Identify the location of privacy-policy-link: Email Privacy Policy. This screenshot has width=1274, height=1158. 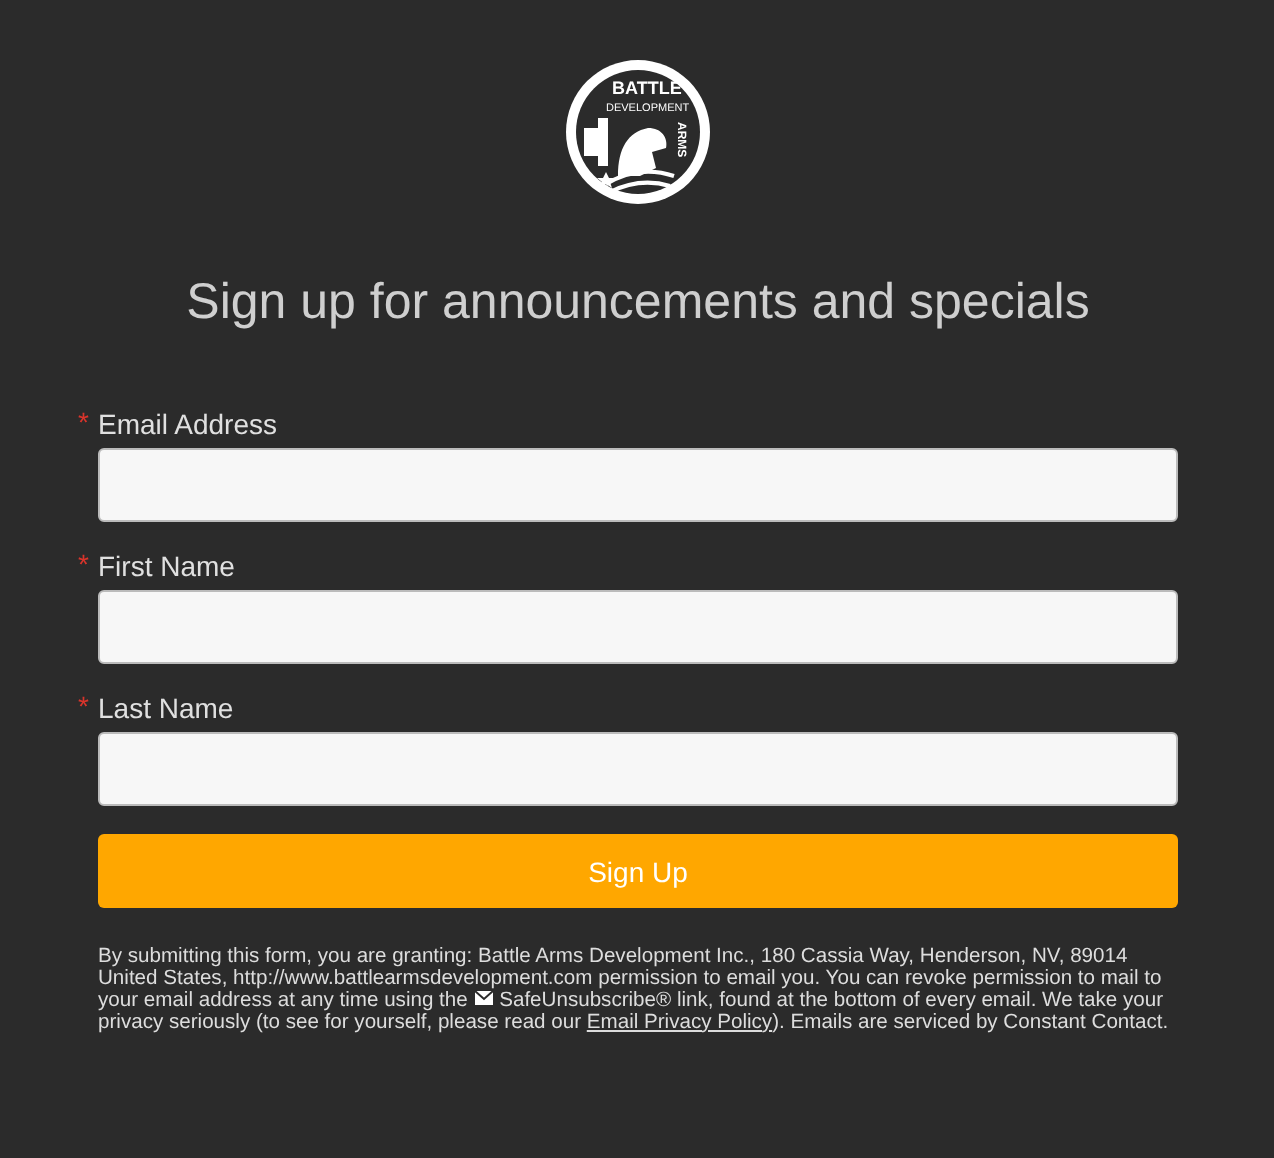
(679, 1022).